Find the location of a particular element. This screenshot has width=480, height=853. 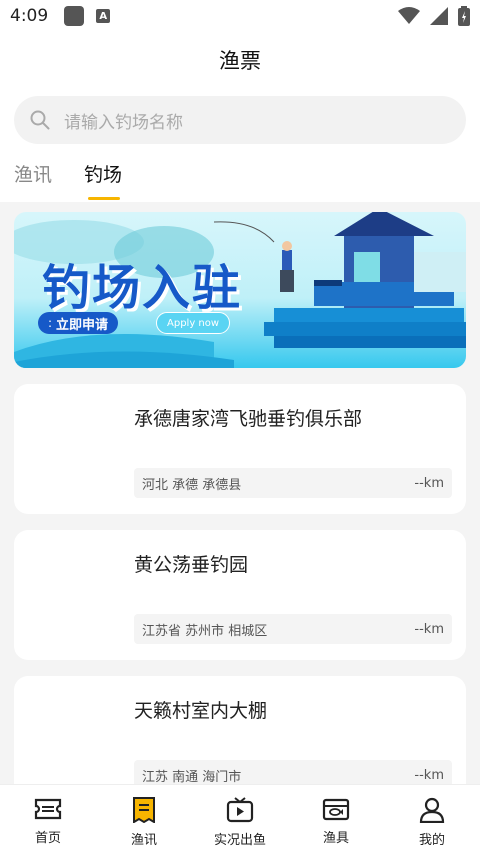

search-placeholder: 请输入钓场名称 is located at coordinates (123, 122).